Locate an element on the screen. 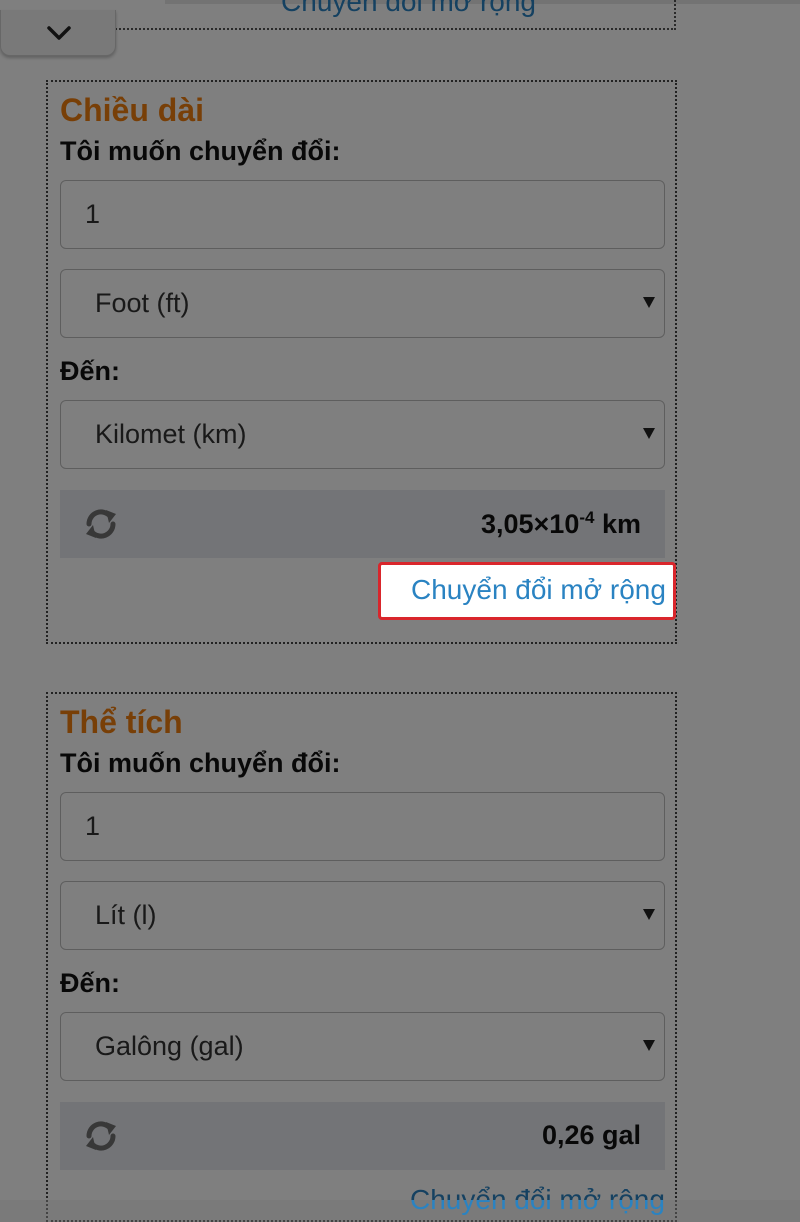 The image size is (800, 1222). volume-to-label: Đến: is located at coordinates (90, 983).